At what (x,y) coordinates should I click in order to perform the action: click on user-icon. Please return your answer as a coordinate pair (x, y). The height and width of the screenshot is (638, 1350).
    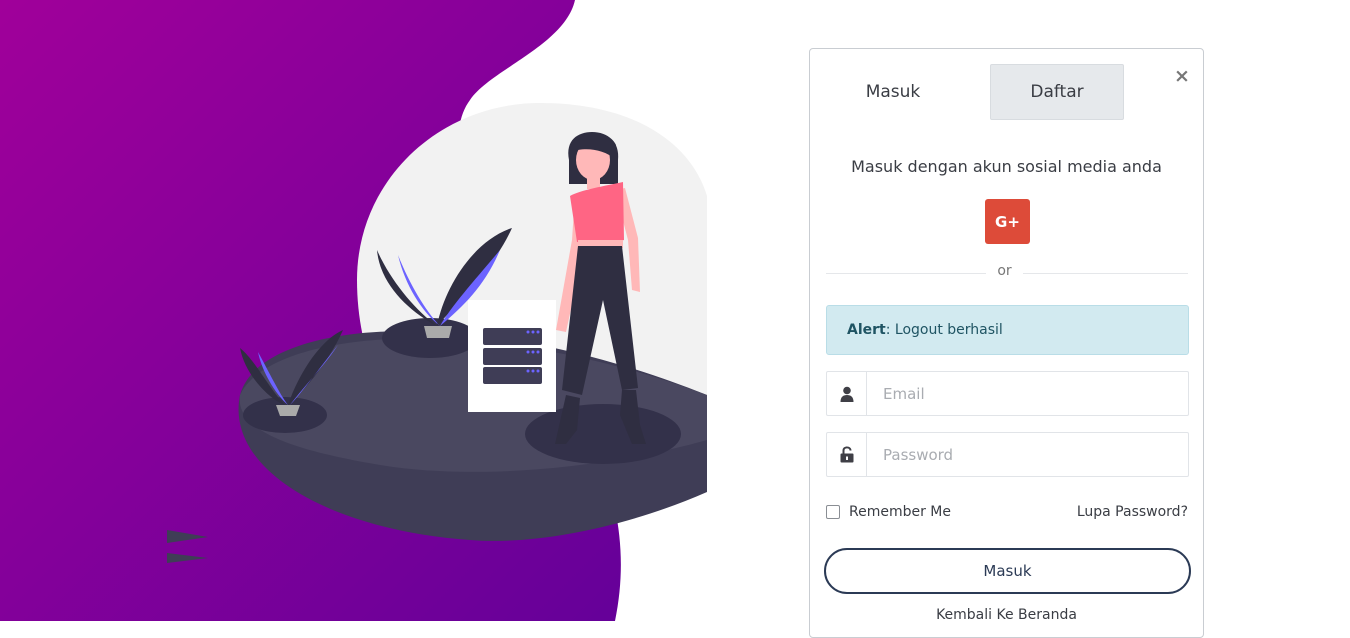
    Looking at the image, I should click on (847, 393).